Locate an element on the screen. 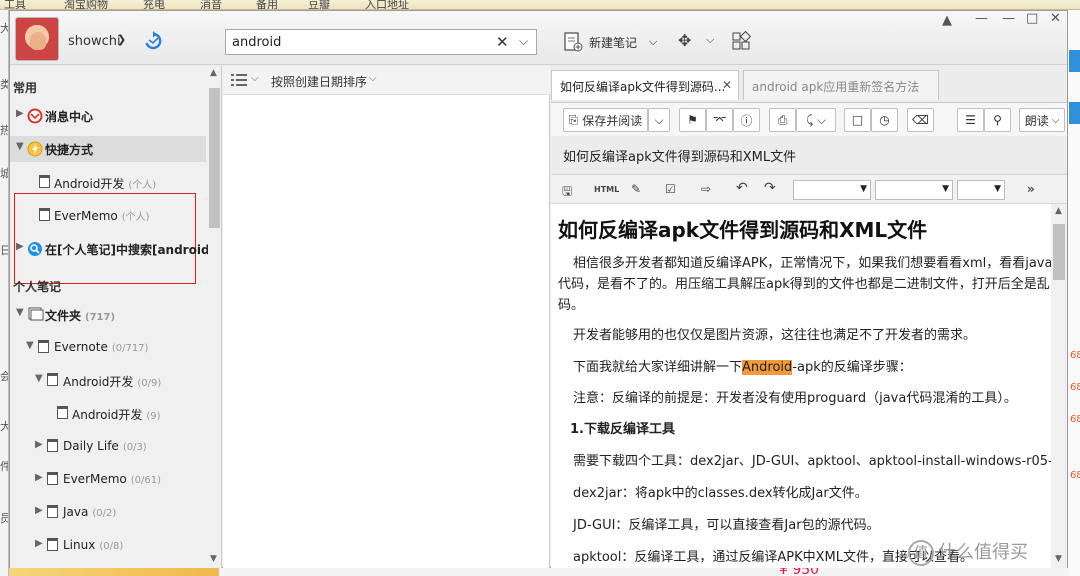  bookmark: 消音 is located at coordinates (211, 4).